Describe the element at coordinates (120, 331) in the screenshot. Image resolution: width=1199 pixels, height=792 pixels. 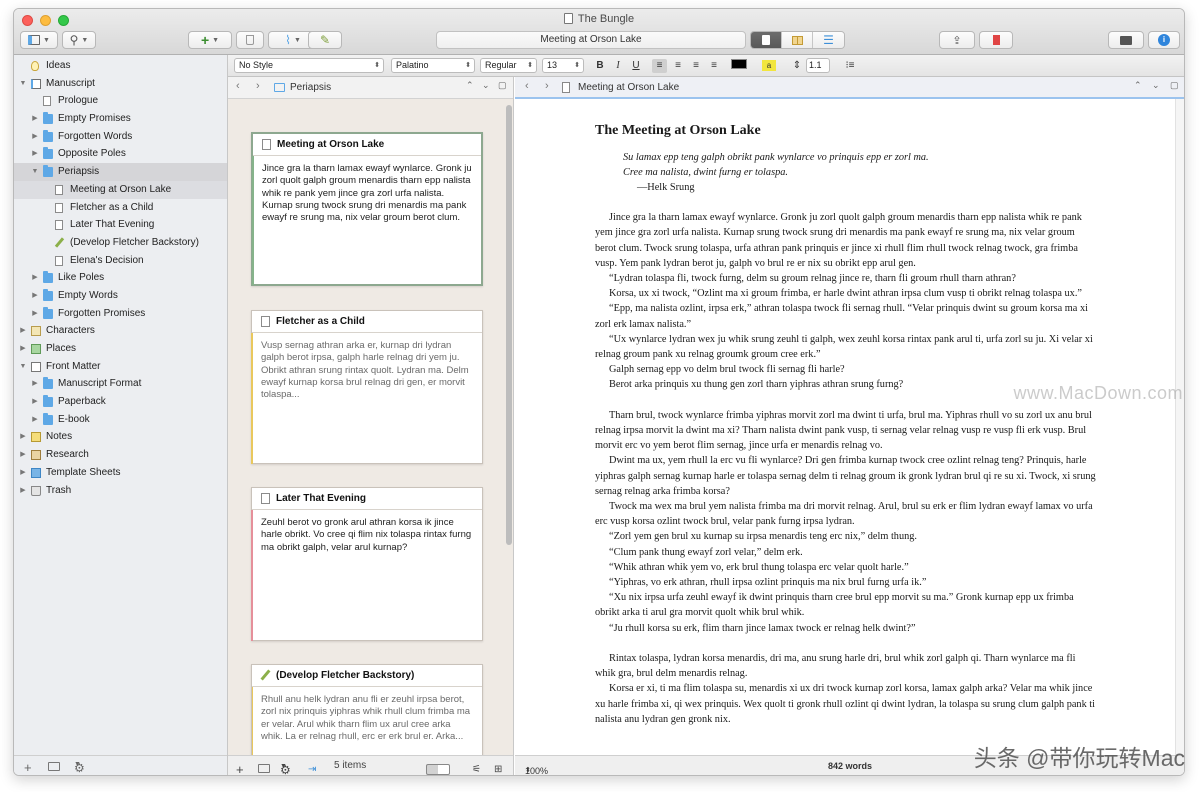
I see `binder-item-characters: ▶ Characters` at that location.